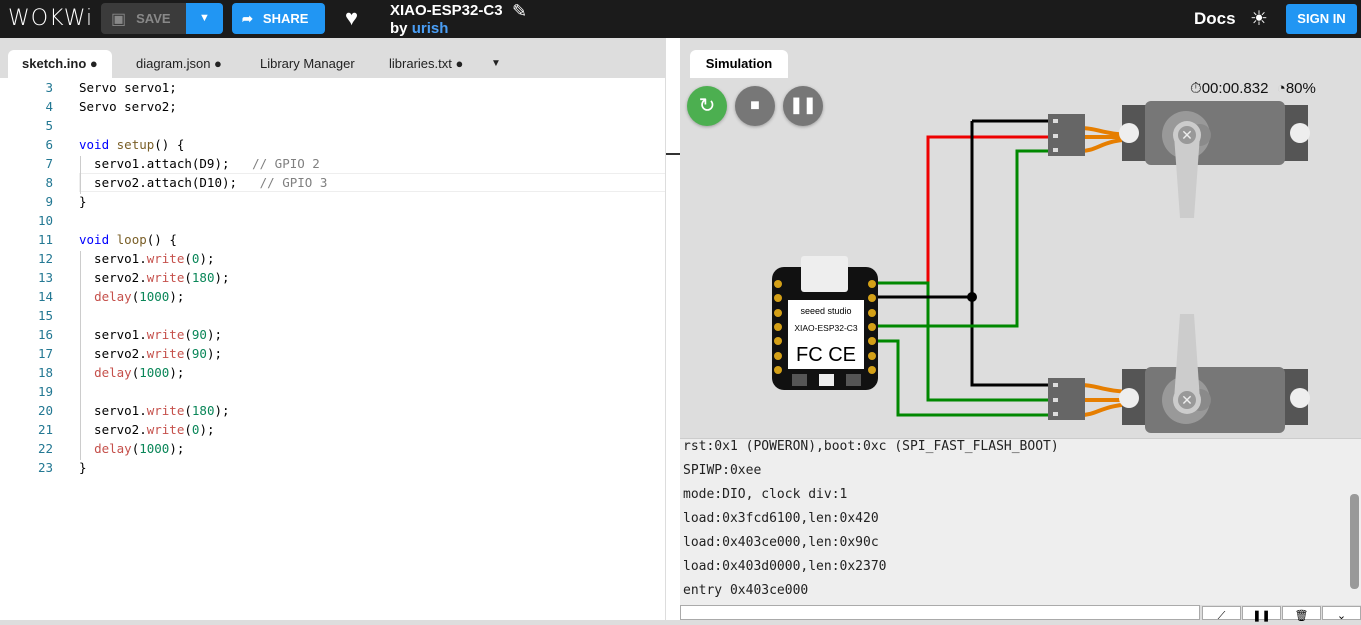 This screenshot has width=1361, height=625. I want to click on save-dropdown-button: ▼, so click(204, 18).